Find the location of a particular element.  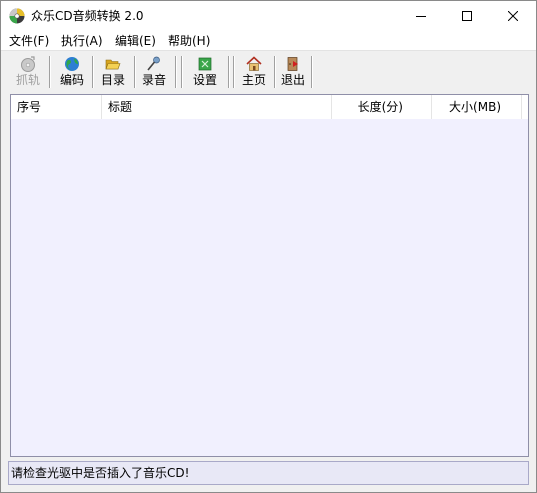

encode-label: 编码 is located at coordinates (71, 80).